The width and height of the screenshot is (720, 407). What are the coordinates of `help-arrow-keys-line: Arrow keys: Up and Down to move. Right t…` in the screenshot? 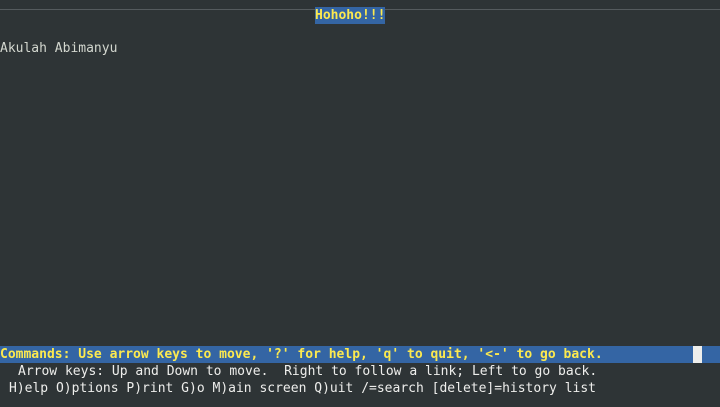 It's located at (308, 371).